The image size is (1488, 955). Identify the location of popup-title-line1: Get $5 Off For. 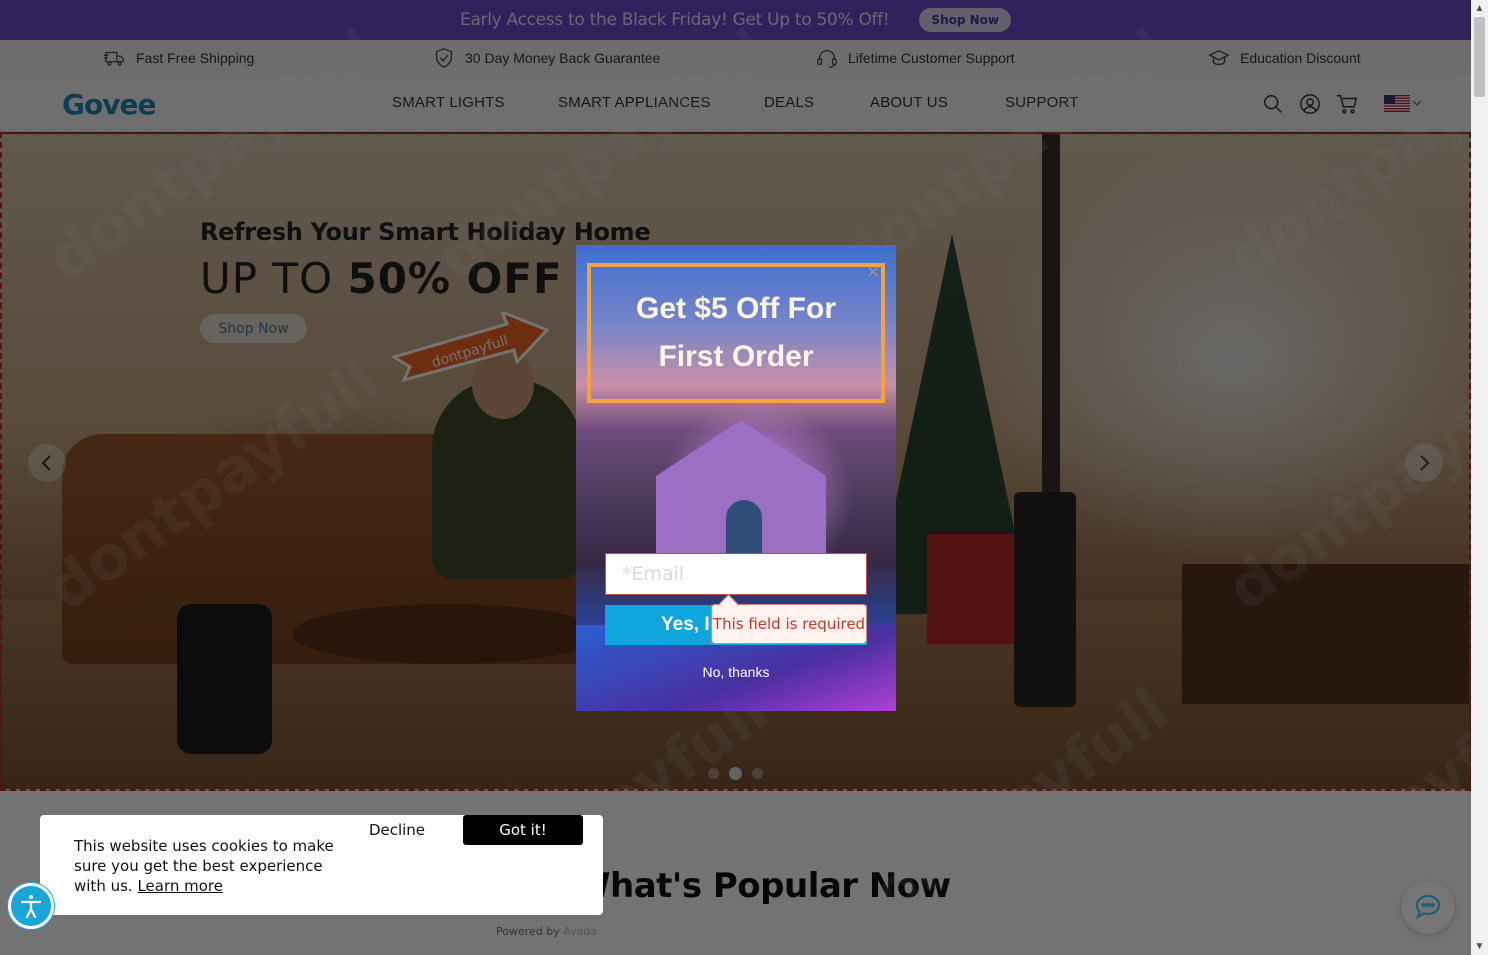
(736, 308).